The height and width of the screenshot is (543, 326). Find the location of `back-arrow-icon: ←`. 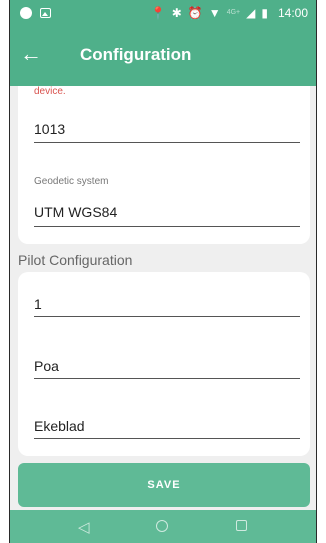

back-arrow-icon: ← is located at coordinates (31, 54).